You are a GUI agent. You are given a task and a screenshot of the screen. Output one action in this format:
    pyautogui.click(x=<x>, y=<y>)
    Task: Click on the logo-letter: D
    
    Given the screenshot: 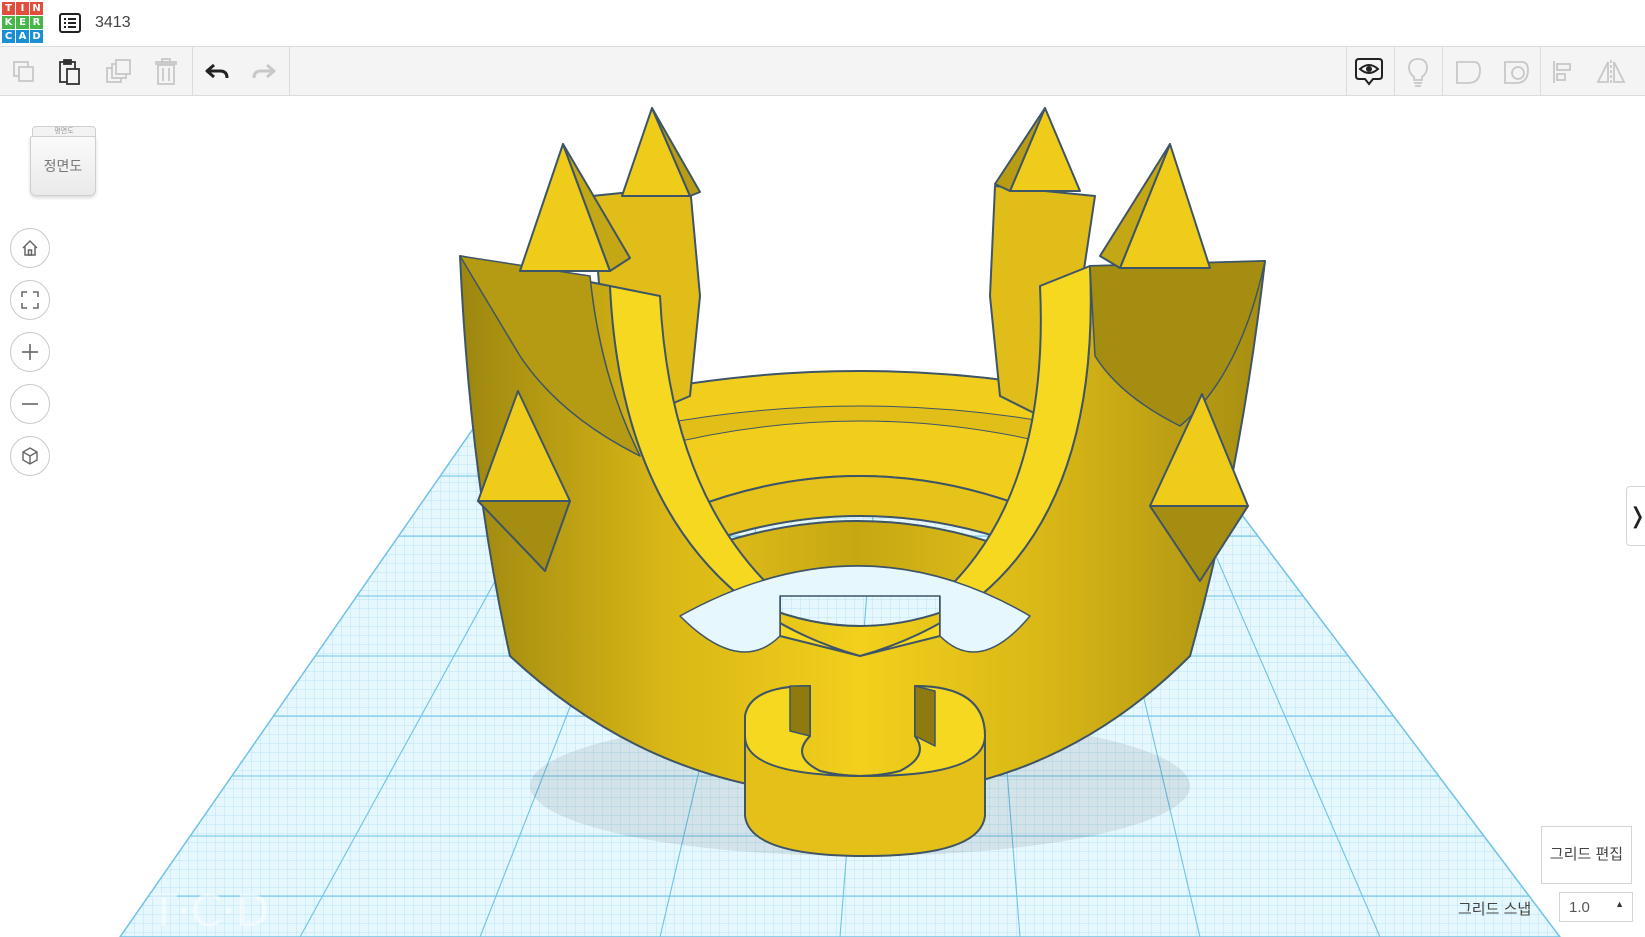 What is the action you would take?
    pyautogui.click(x=36, y=36)
    